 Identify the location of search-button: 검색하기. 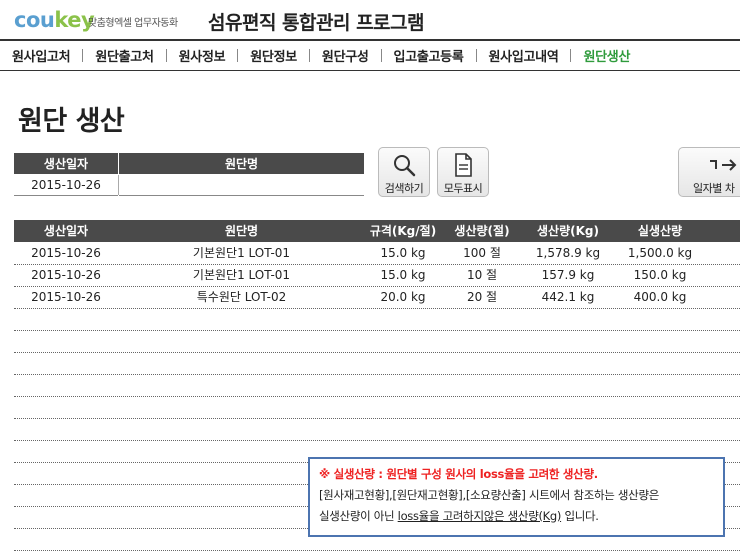
(404, 172).